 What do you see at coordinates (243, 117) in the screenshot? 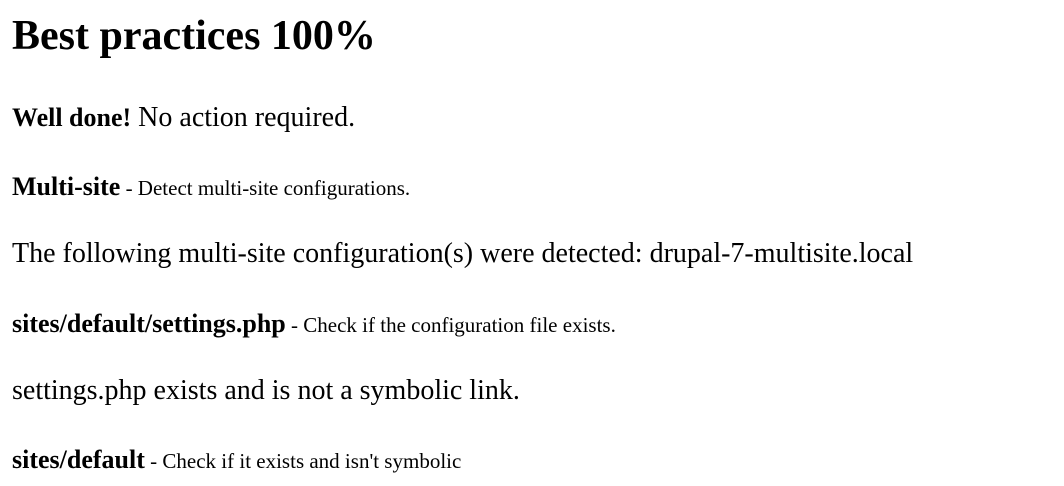
I see `summary-text: No action required.` at bounding box center [243, 117].